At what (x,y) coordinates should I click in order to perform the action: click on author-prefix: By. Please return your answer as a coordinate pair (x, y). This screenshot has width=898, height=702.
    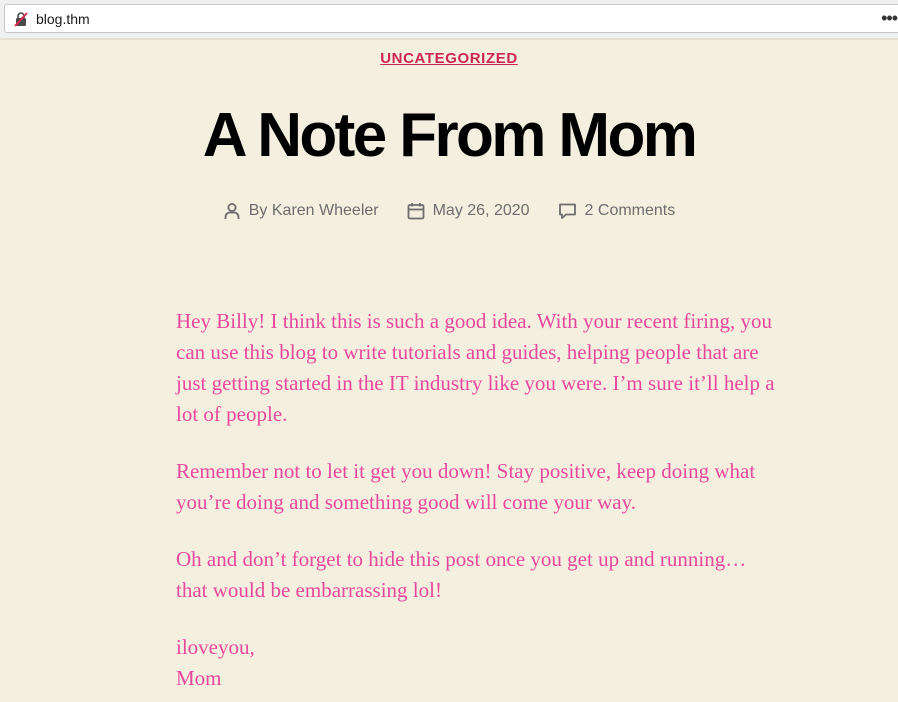
    Looking at the image, I should click on (260, 210).